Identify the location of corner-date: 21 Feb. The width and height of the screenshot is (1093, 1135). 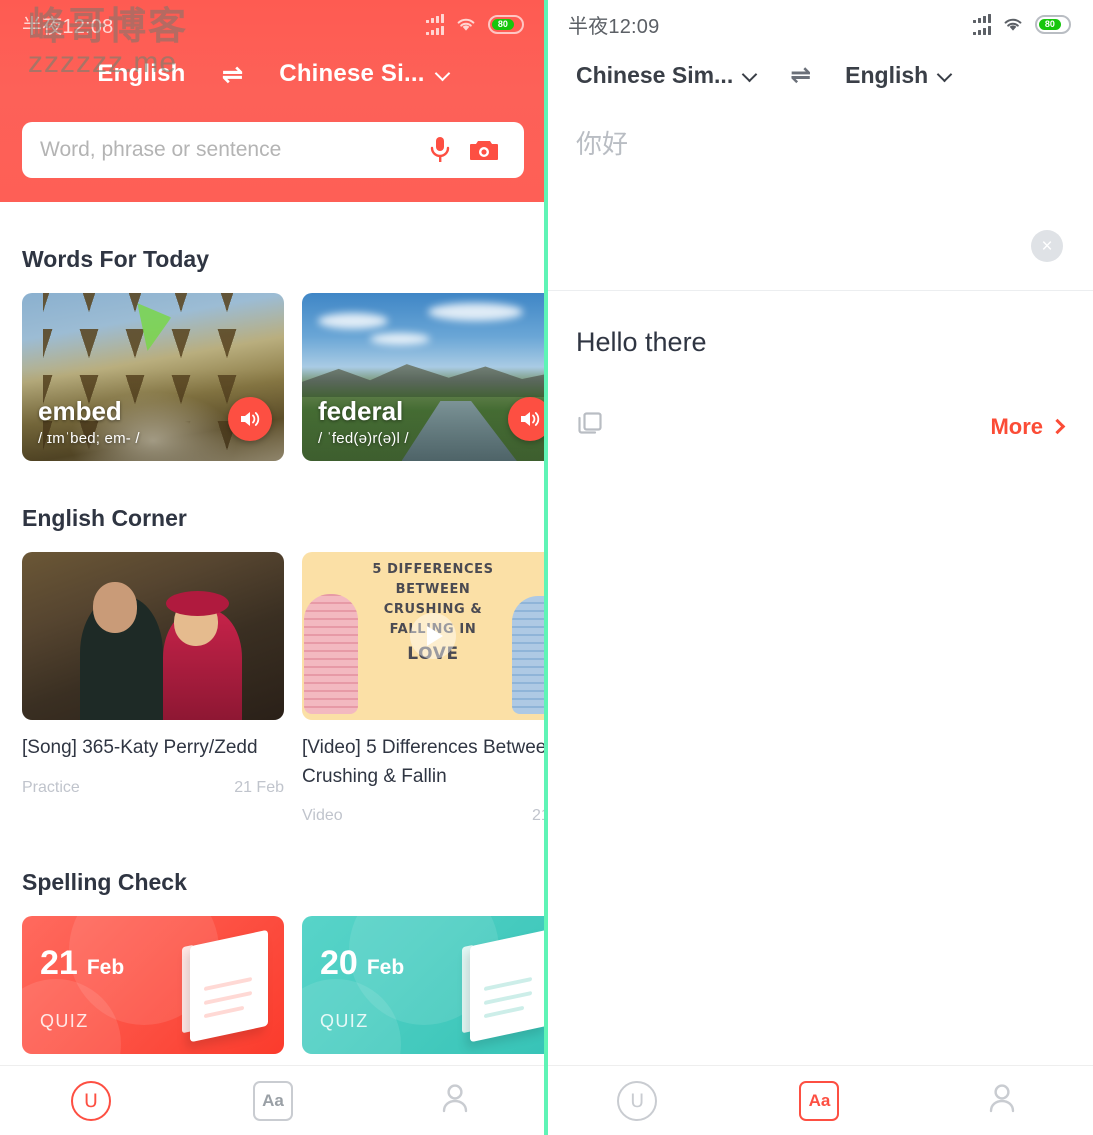
(259, 787).